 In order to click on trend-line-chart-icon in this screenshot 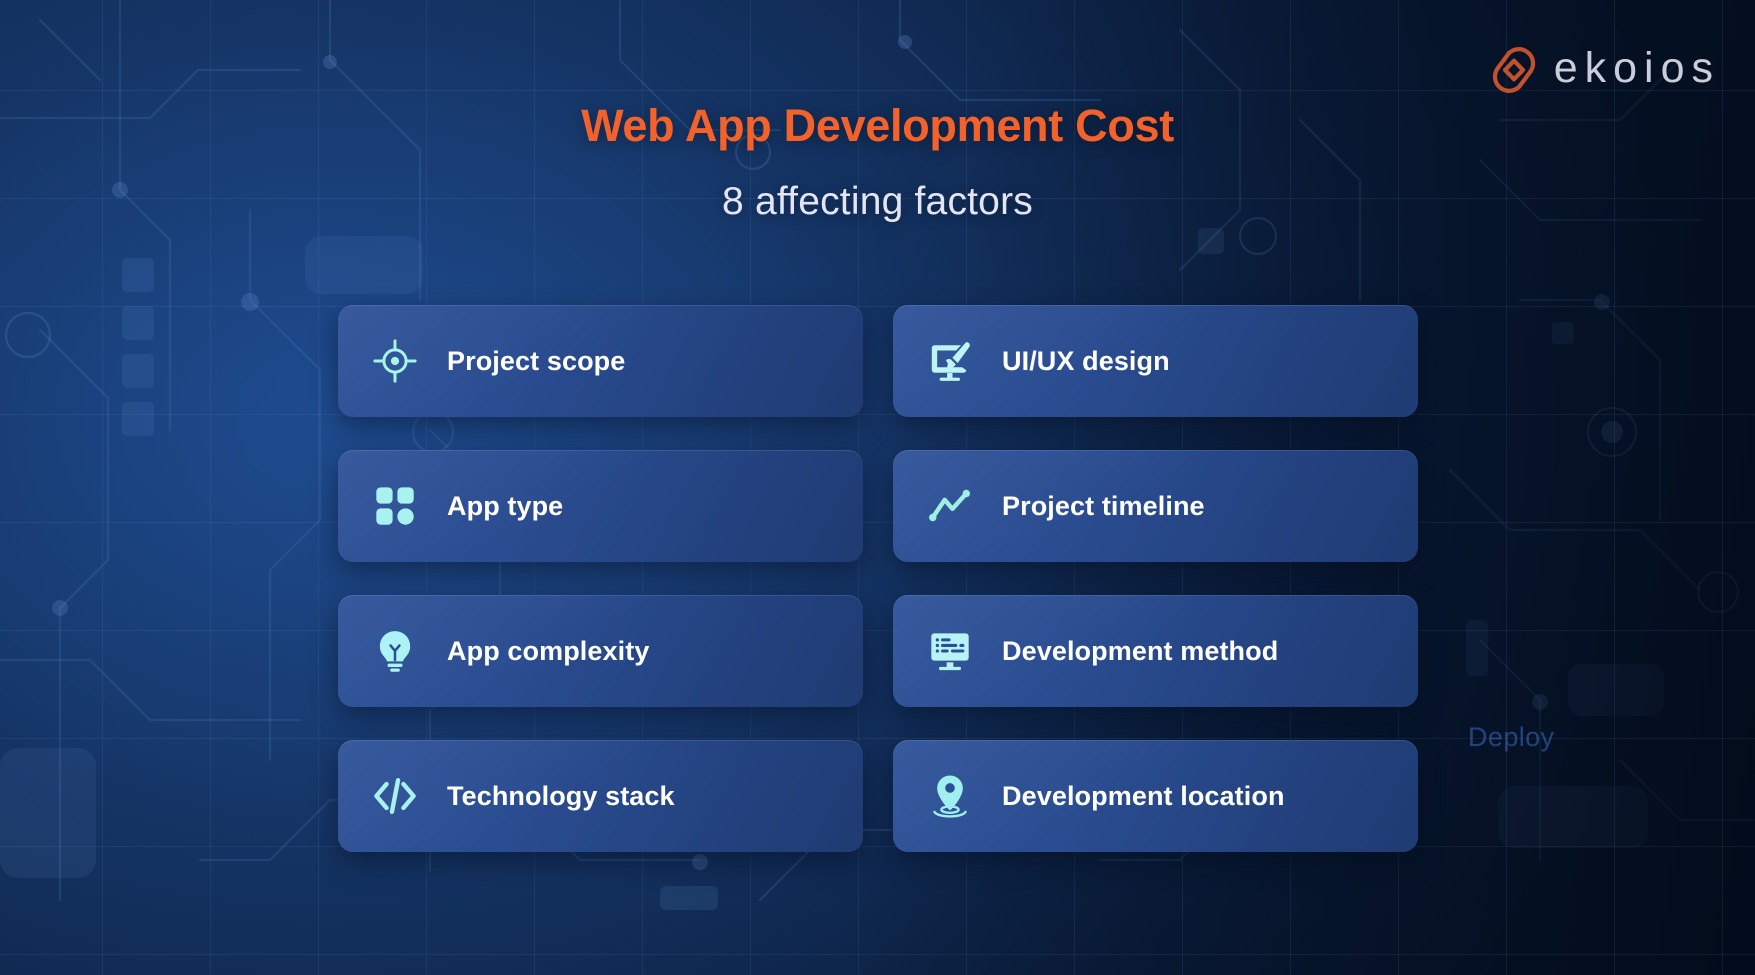, I will do `click(950, 506)`.